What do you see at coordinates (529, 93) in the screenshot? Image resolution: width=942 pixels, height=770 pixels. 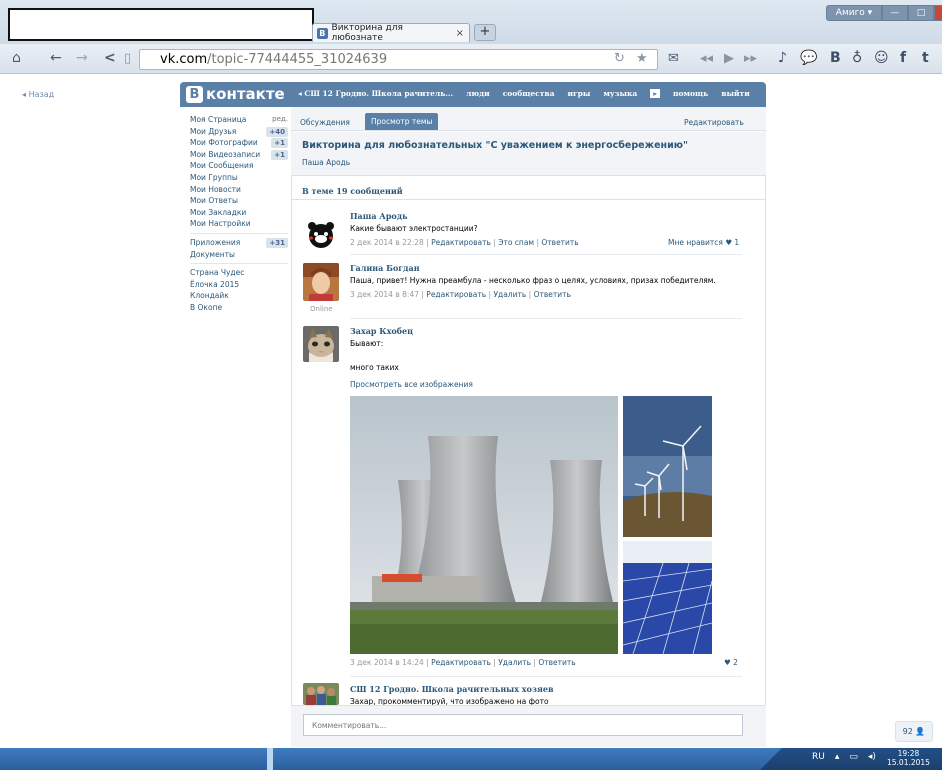 I see `nav-communities: сообщества` at bounding box center [529, 93].